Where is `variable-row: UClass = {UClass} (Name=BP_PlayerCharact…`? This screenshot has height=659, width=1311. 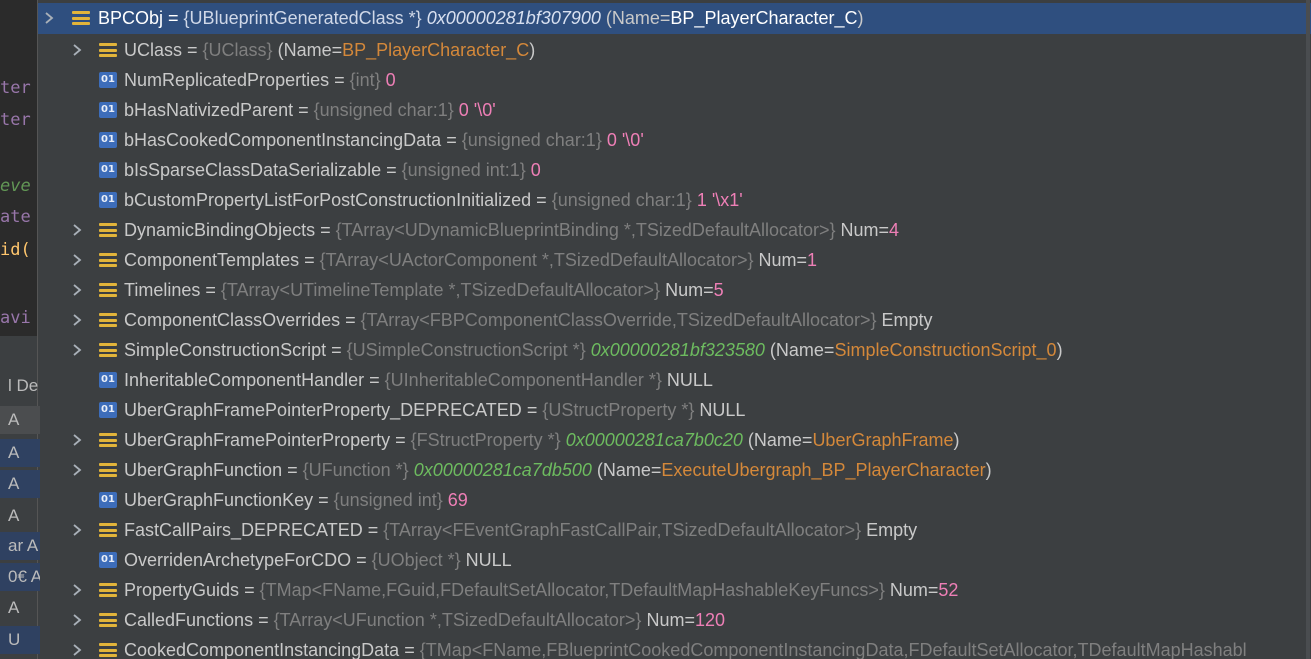 variable-row: UClass = {UClass} (Name=BP_PlayerCharact… is located at coordinates (674, 50).